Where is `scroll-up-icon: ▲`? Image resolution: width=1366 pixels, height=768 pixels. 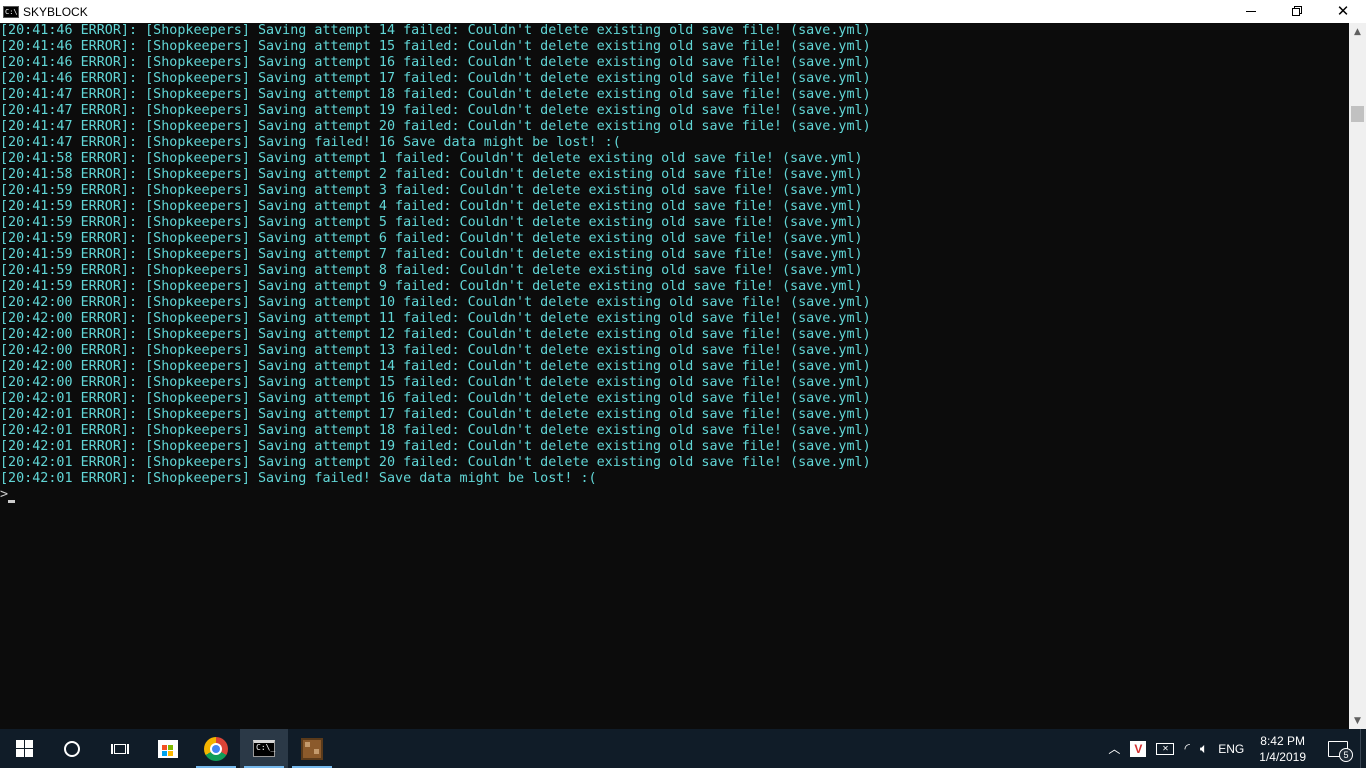
scroll-up-icon: ▲ is located at coordinates (1357, 31).